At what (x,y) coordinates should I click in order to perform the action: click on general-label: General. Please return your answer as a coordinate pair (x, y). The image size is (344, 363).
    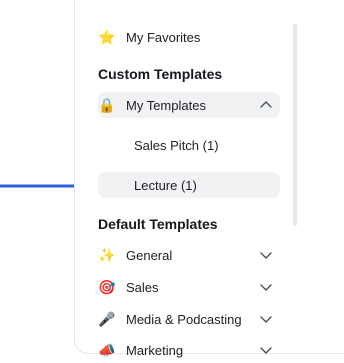
    Looking at the image, I should click on (149, 255).